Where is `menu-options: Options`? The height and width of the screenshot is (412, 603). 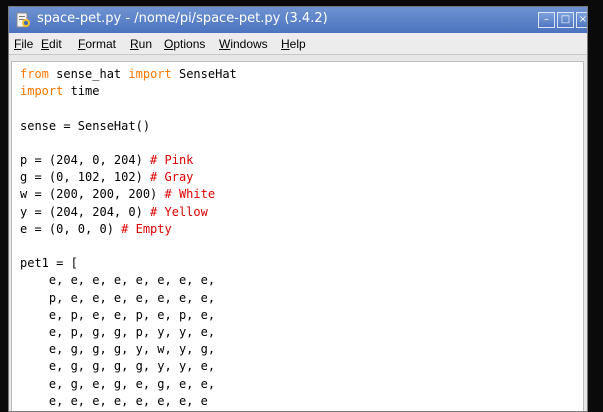
menu-options: Options is located at coordinates (184, 44).